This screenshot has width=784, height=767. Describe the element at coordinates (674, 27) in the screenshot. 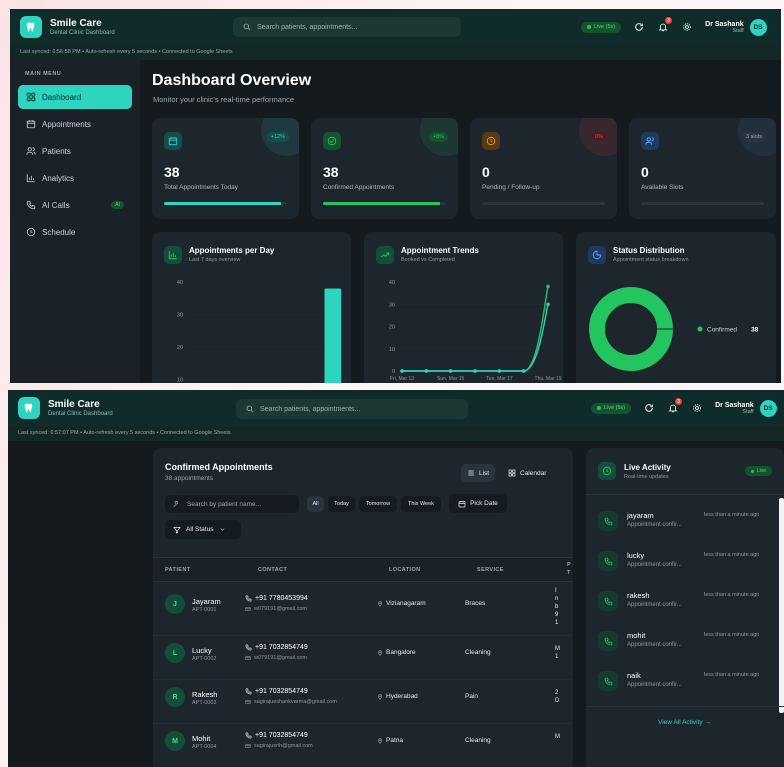

I see `toolbar: Live (5s) 3 Dr Sashank Staff DS` at that location.